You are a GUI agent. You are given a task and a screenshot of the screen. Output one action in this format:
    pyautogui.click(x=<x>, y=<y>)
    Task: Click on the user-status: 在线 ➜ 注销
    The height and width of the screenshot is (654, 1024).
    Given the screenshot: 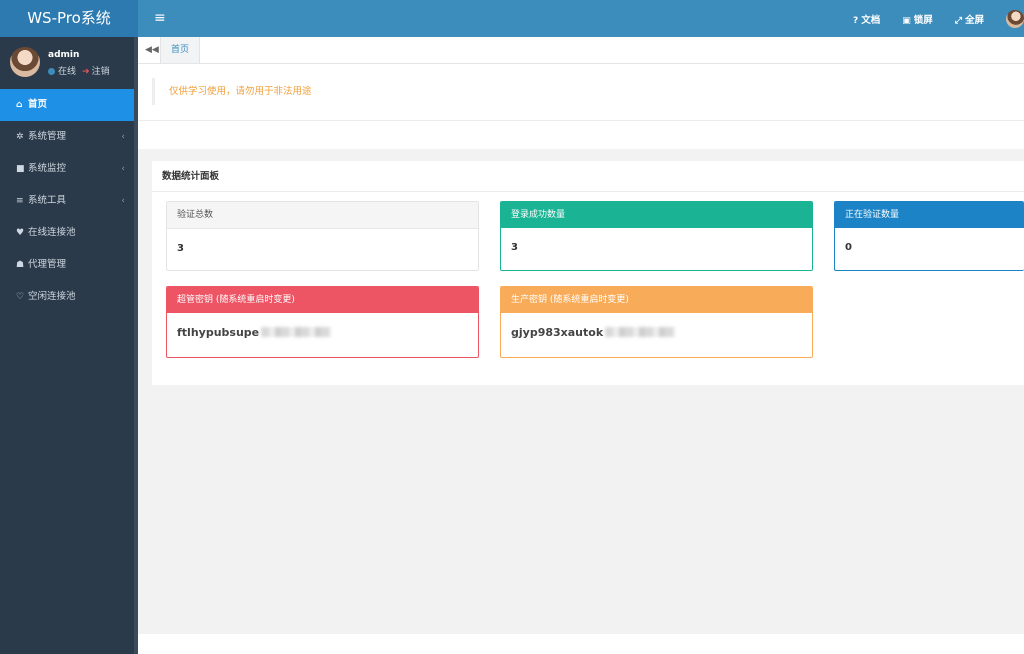 What is the action you would take?
    pyautogui.click(x=79, y=70)
    